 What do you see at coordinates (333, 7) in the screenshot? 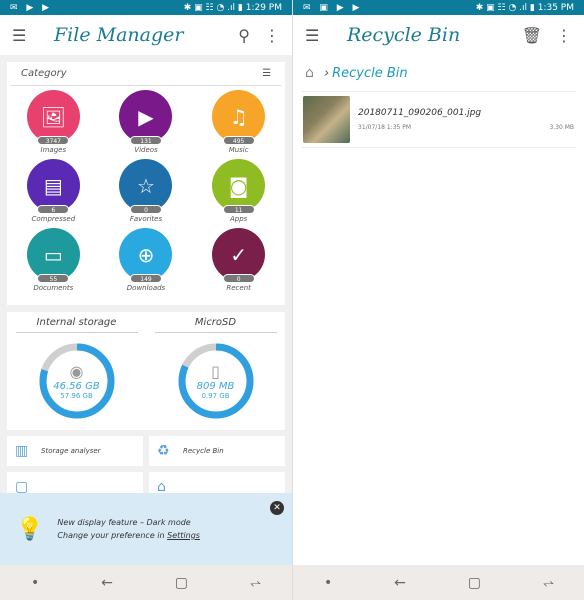
I see `notification-icons: ✉ ▣ ▶ ▶` at bounding box center [333, 7].